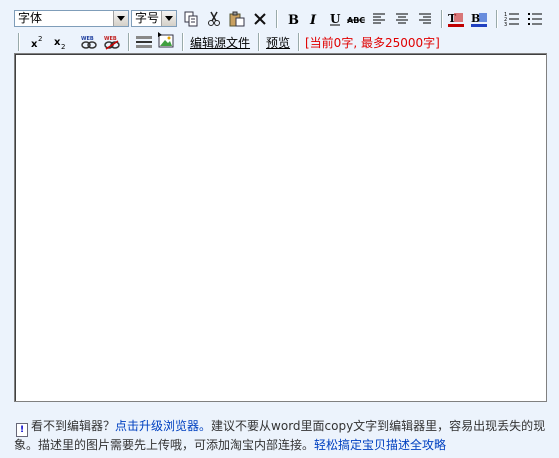  What do you see at coordinates (425, 19) in the screenshot?
I see `align-right-icon` at bounding box center [425, 19].